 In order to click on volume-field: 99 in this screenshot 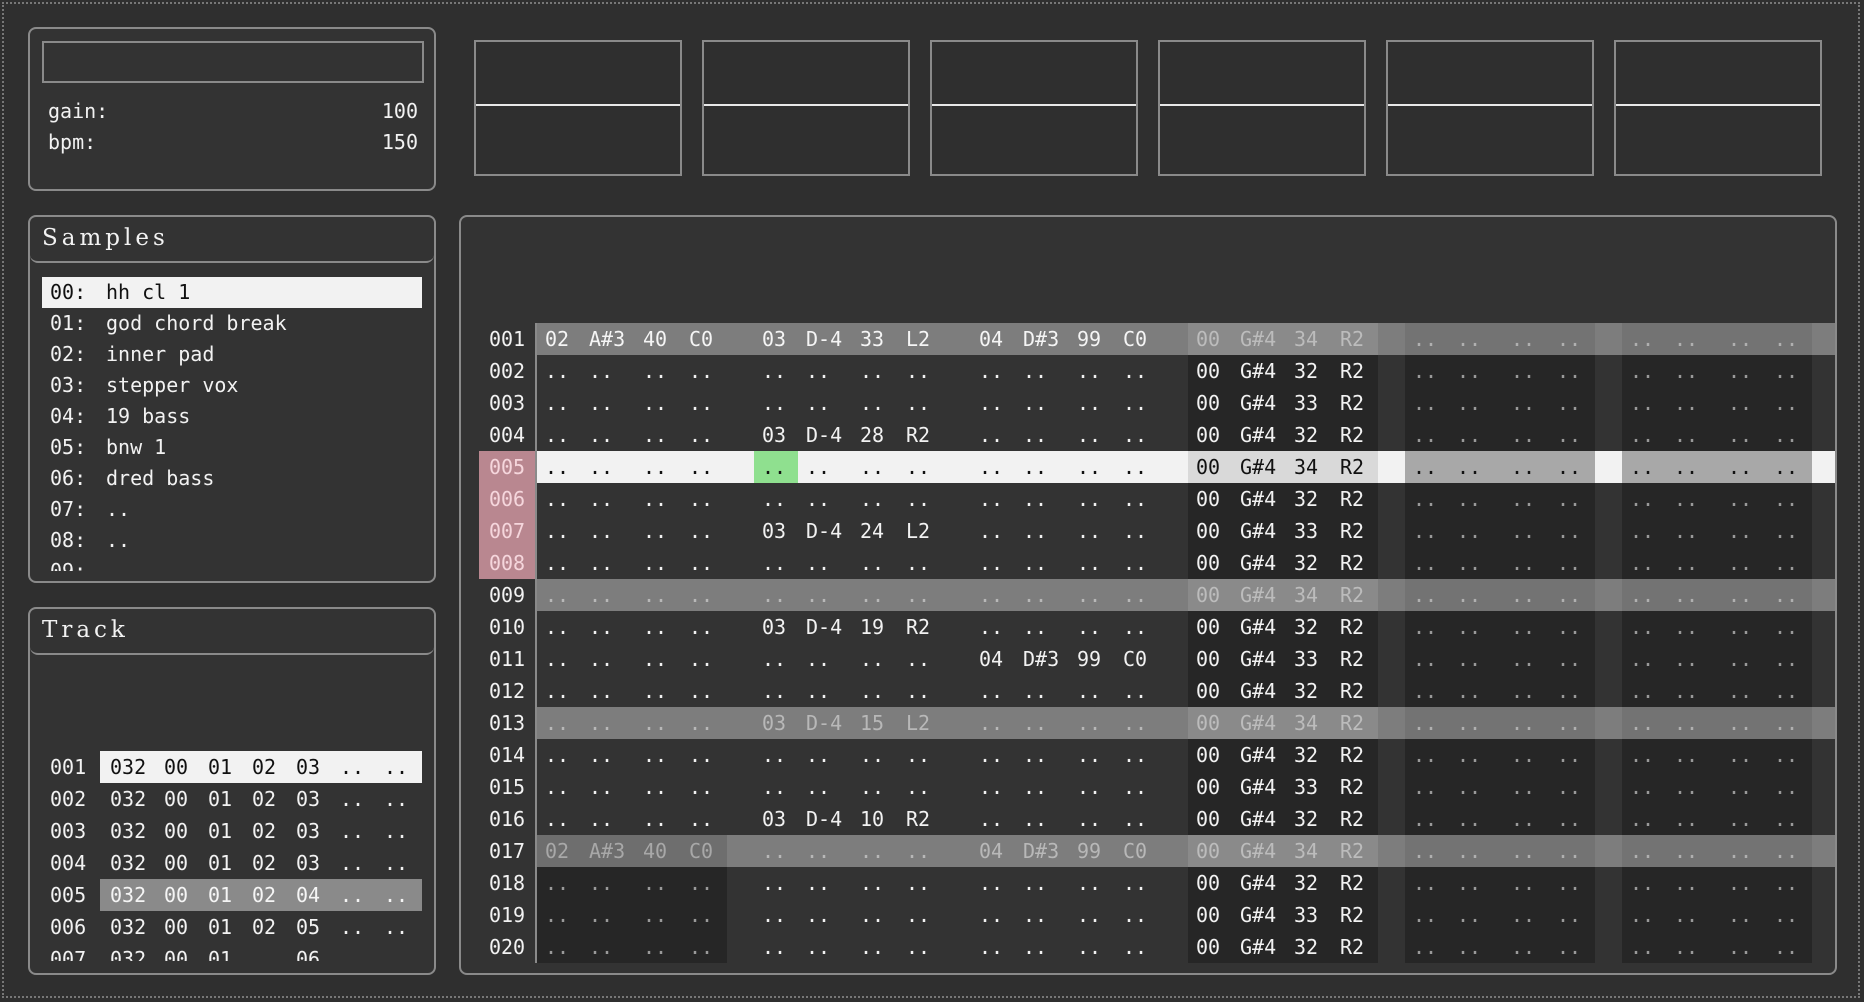, I will do `click(1089, 659)`.